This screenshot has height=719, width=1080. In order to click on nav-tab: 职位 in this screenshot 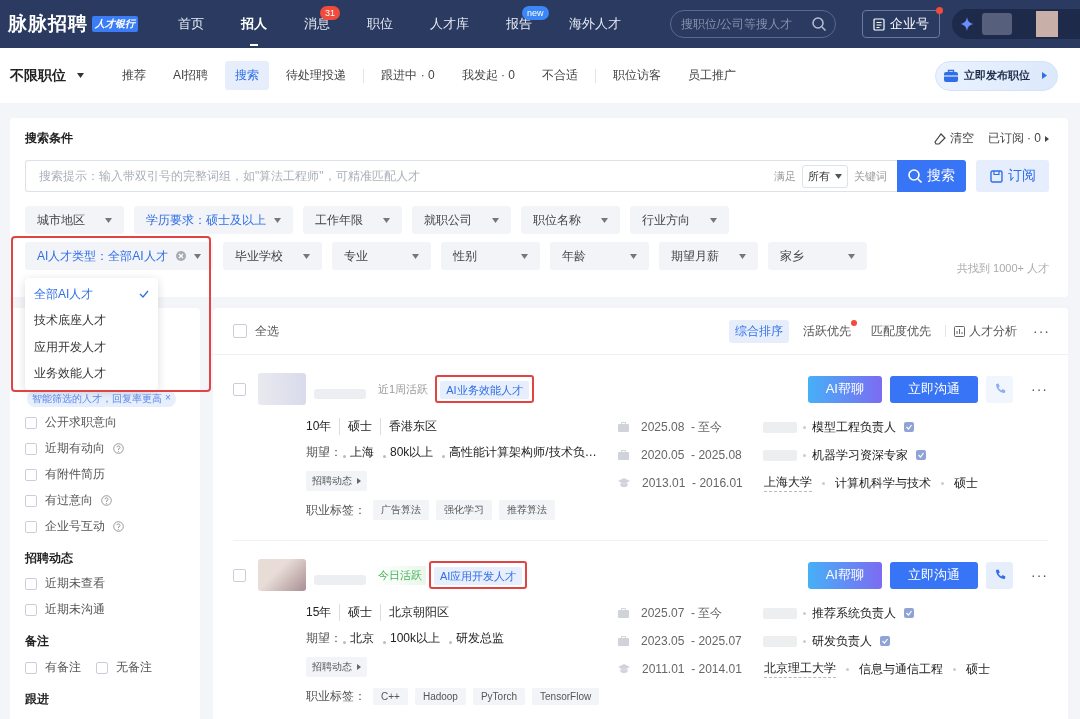, I will do `click(380, 24)`.